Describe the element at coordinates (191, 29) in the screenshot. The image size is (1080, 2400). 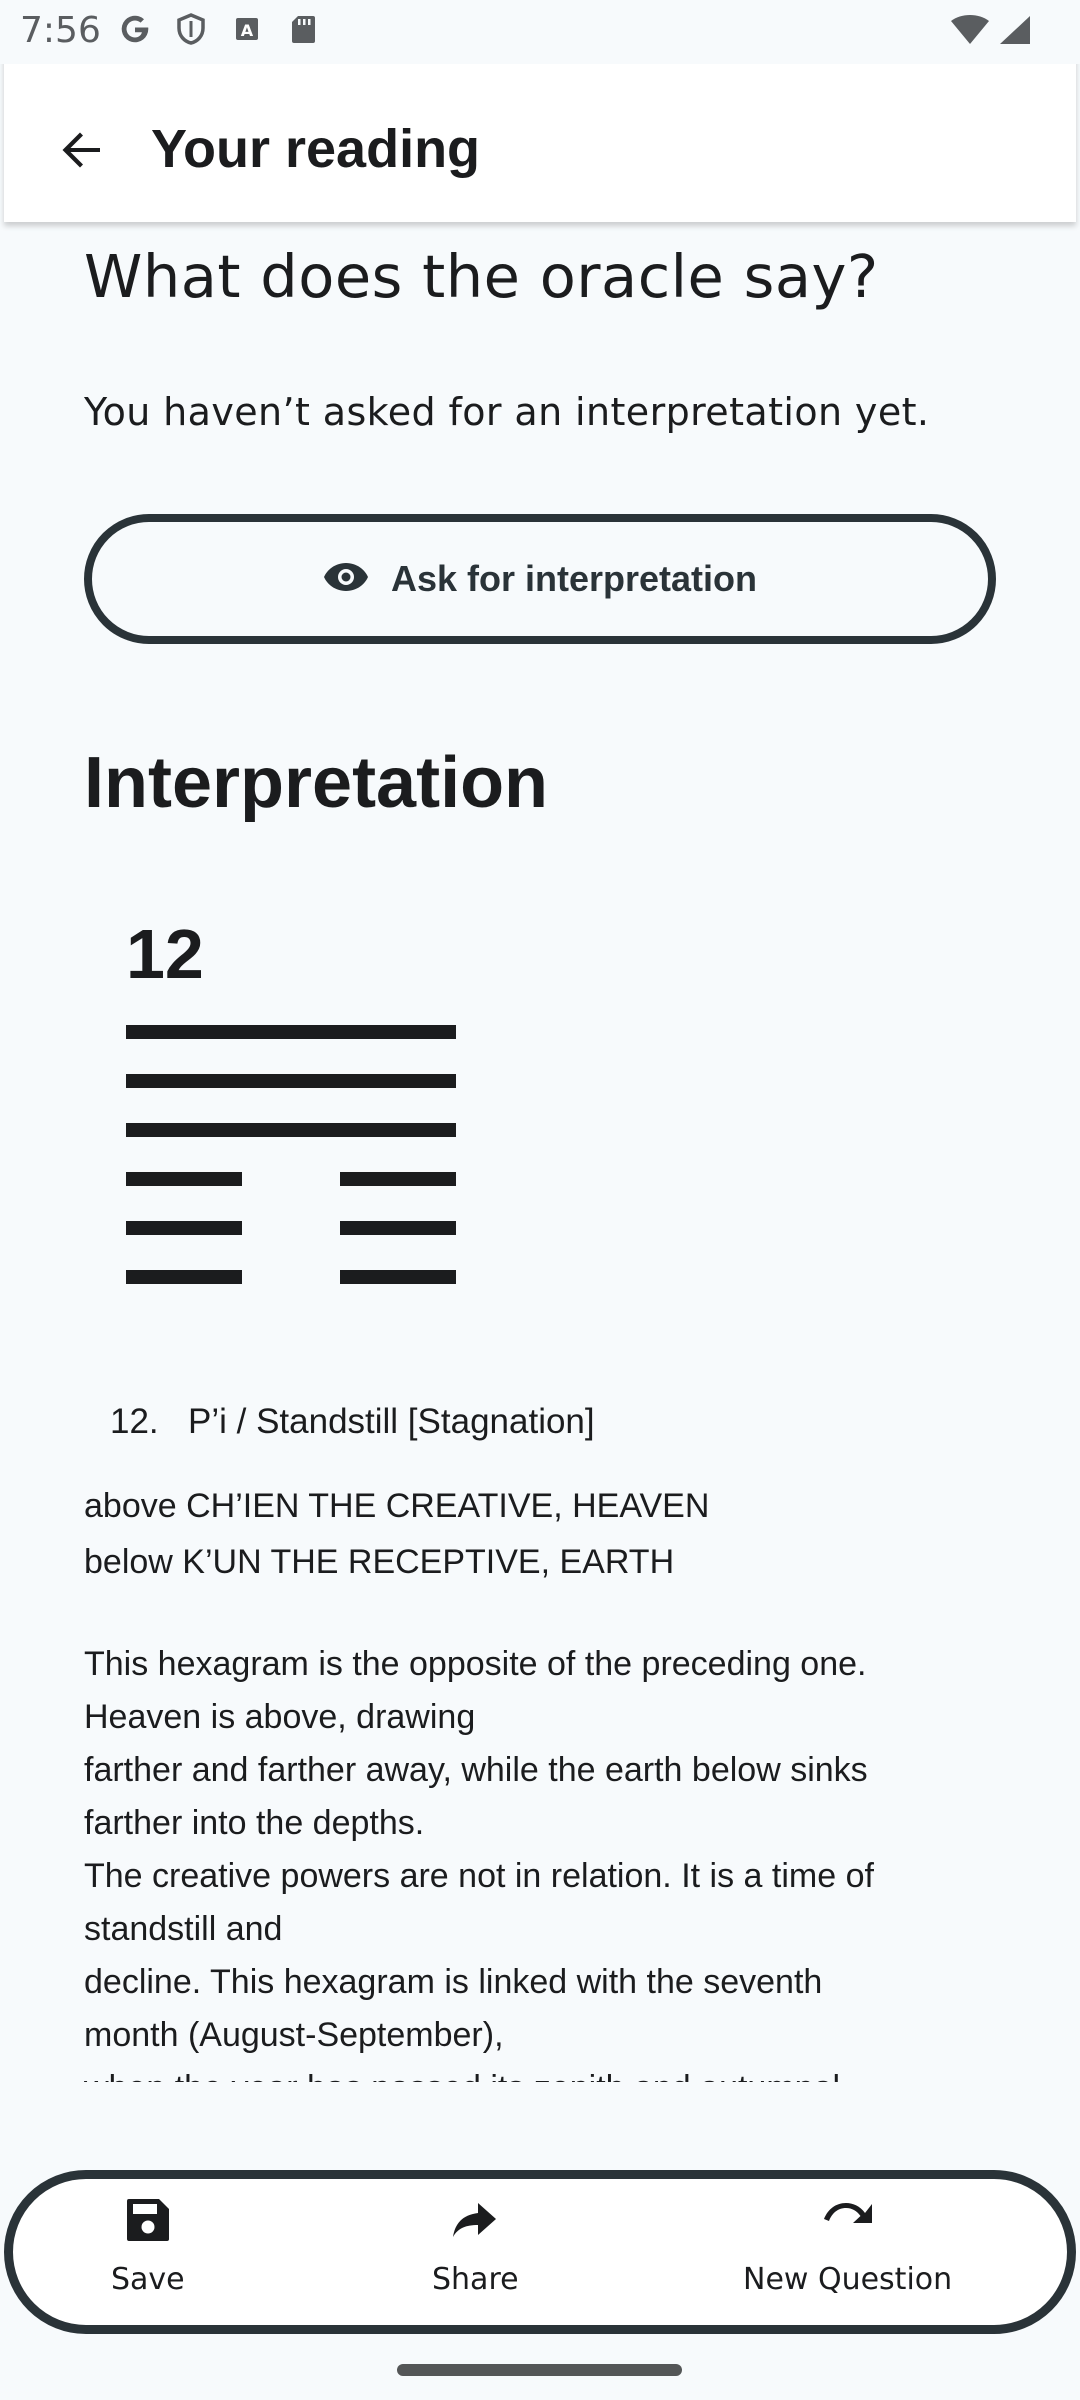
I see `shield-icon` at that location.